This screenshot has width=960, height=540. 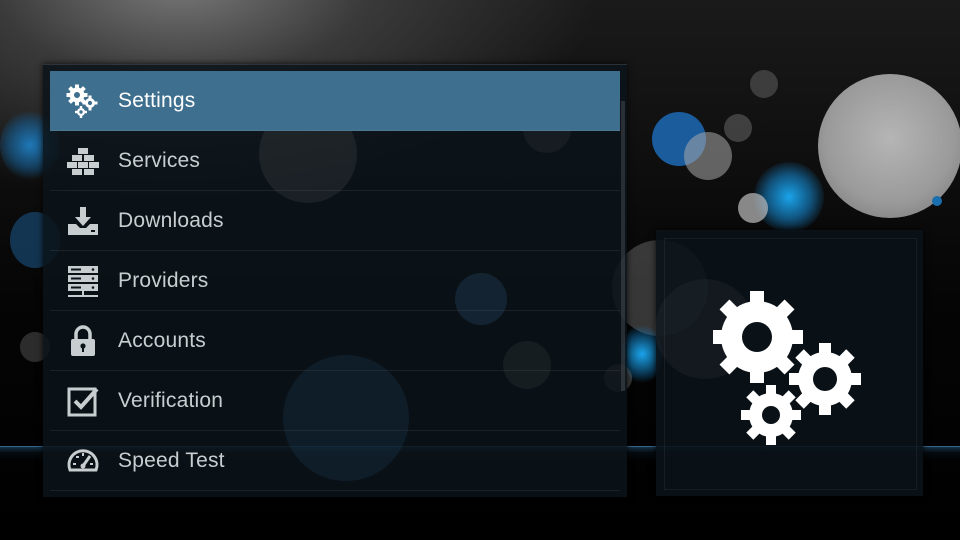 I want to click on menu-item-label: Settings, so click(x=157, y=100).